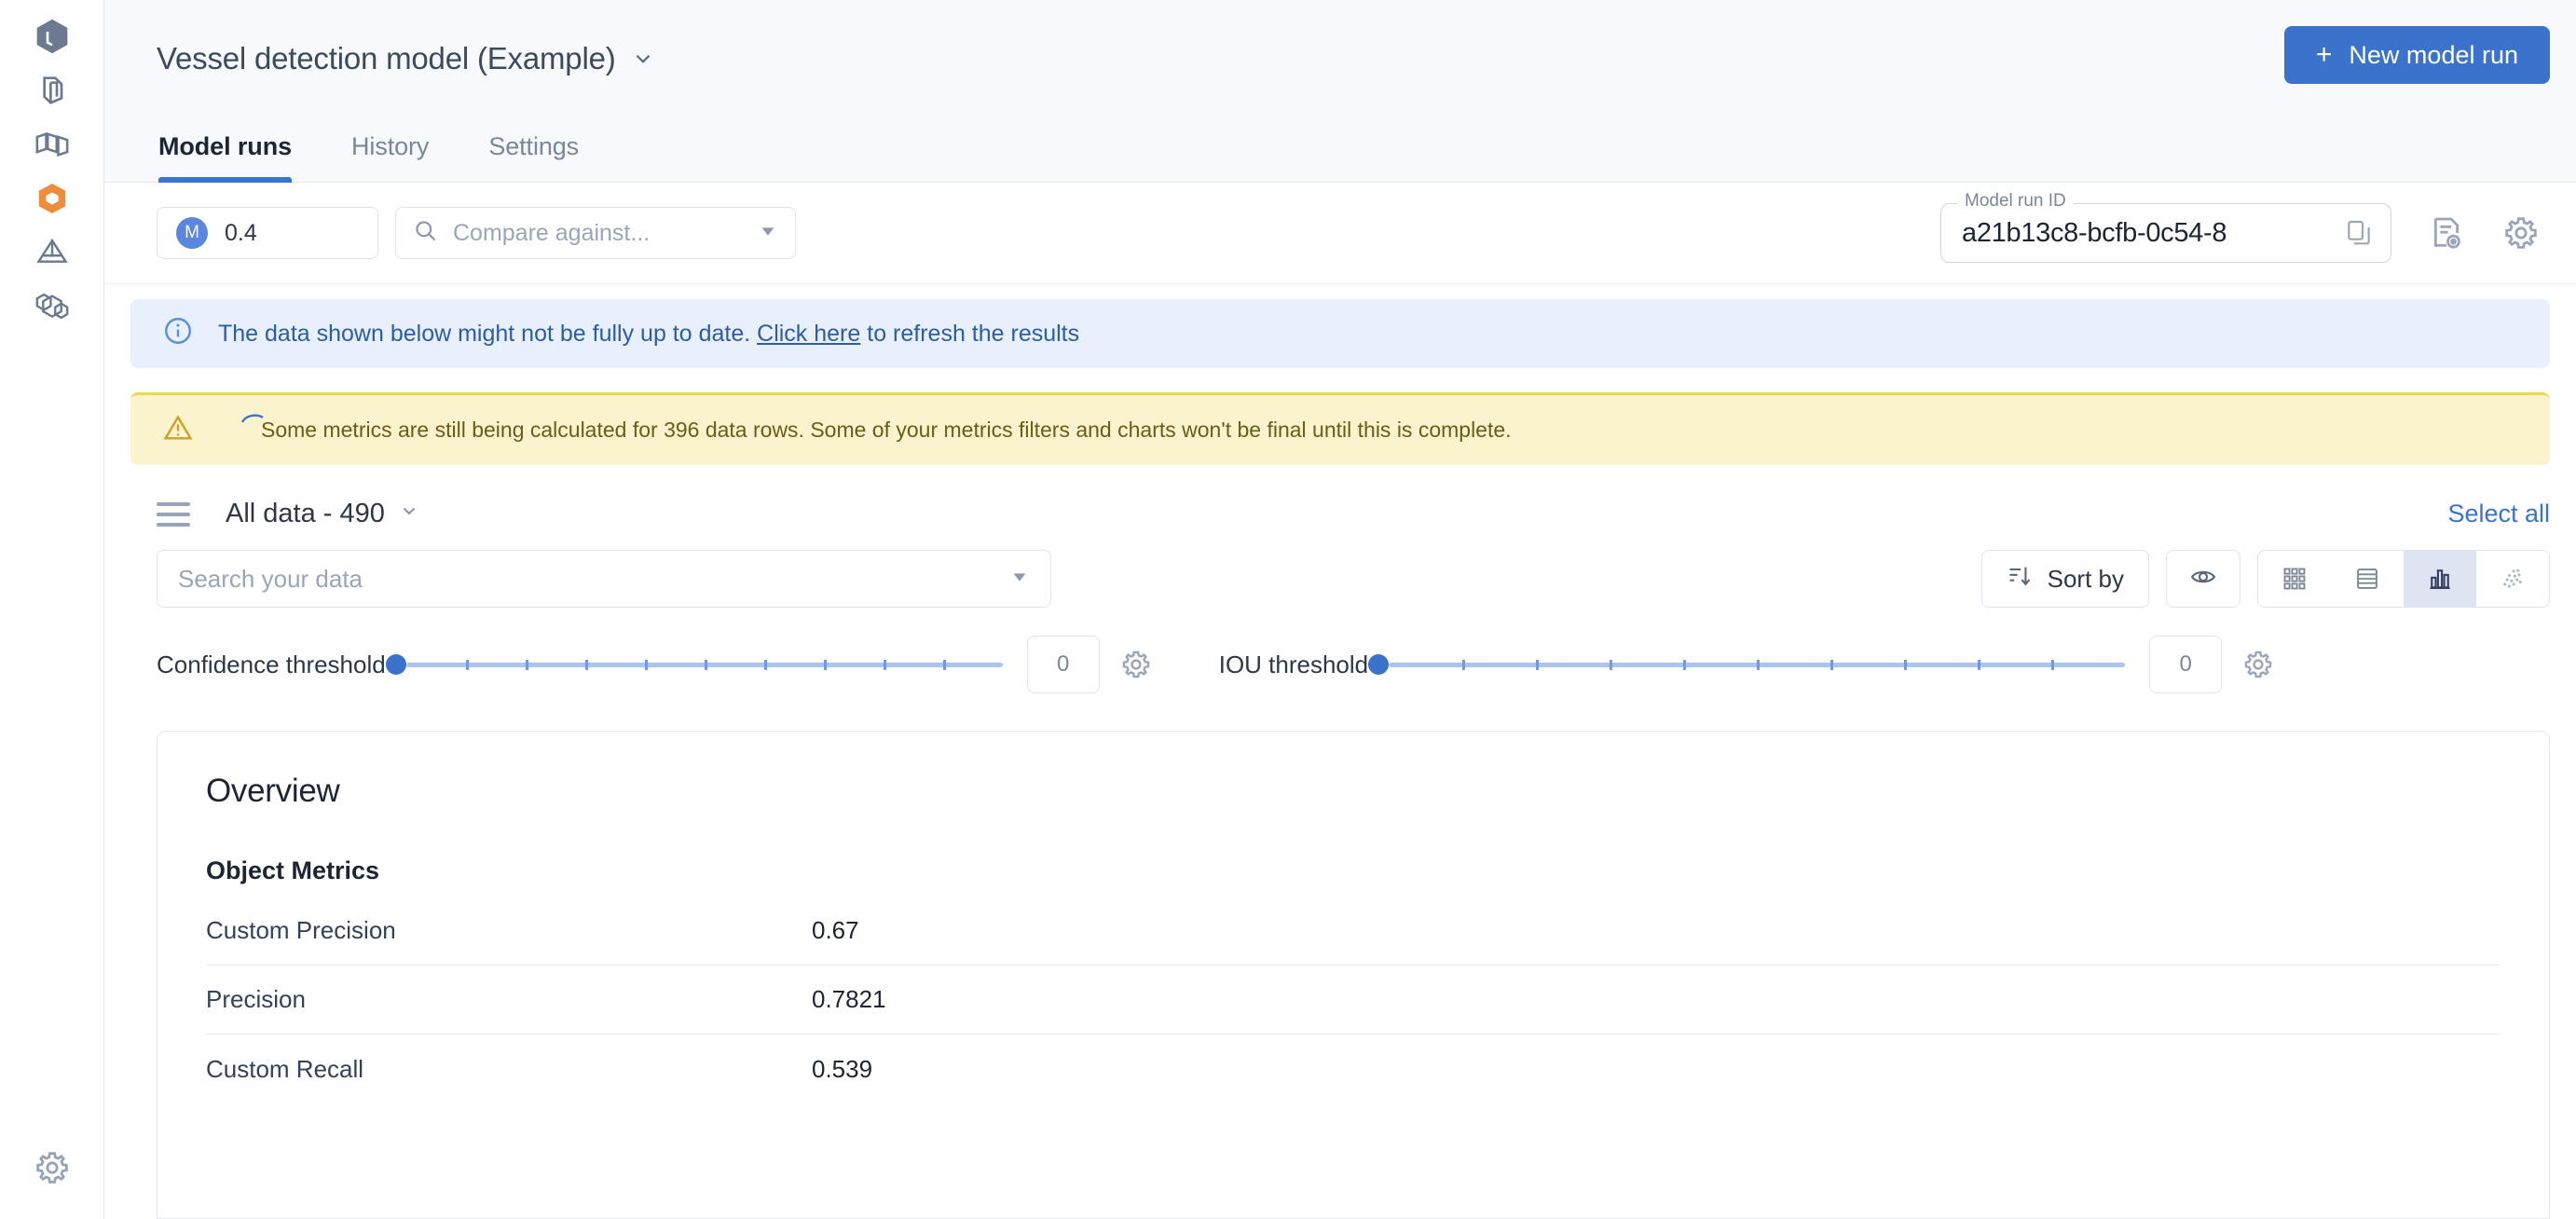  Describe the element at coordinates (271, 664) in the screenshot. I see `confidence-threshold-label: Confidence threshold` at that location.